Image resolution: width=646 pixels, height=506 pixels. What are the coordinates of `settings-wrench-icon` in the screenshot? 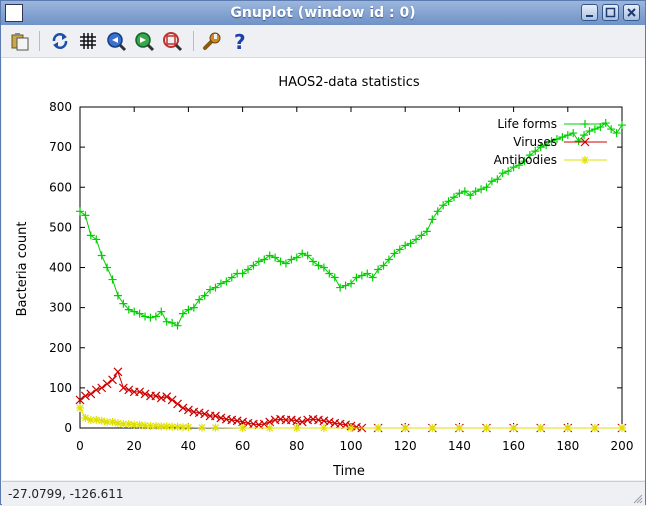 It's located at (212, 41).